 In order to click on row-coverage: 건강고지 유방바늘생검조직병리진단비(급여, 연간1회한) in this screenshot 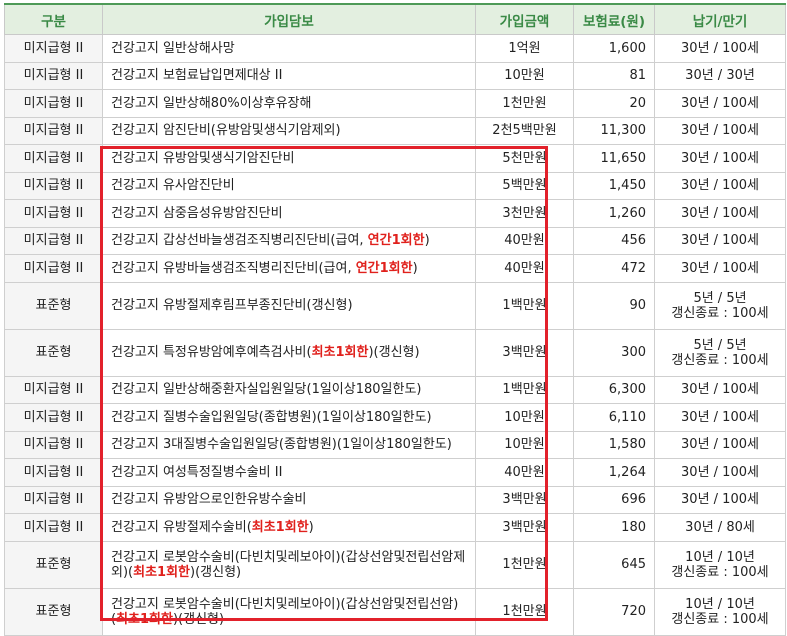, I will do `click(289, 268)`.